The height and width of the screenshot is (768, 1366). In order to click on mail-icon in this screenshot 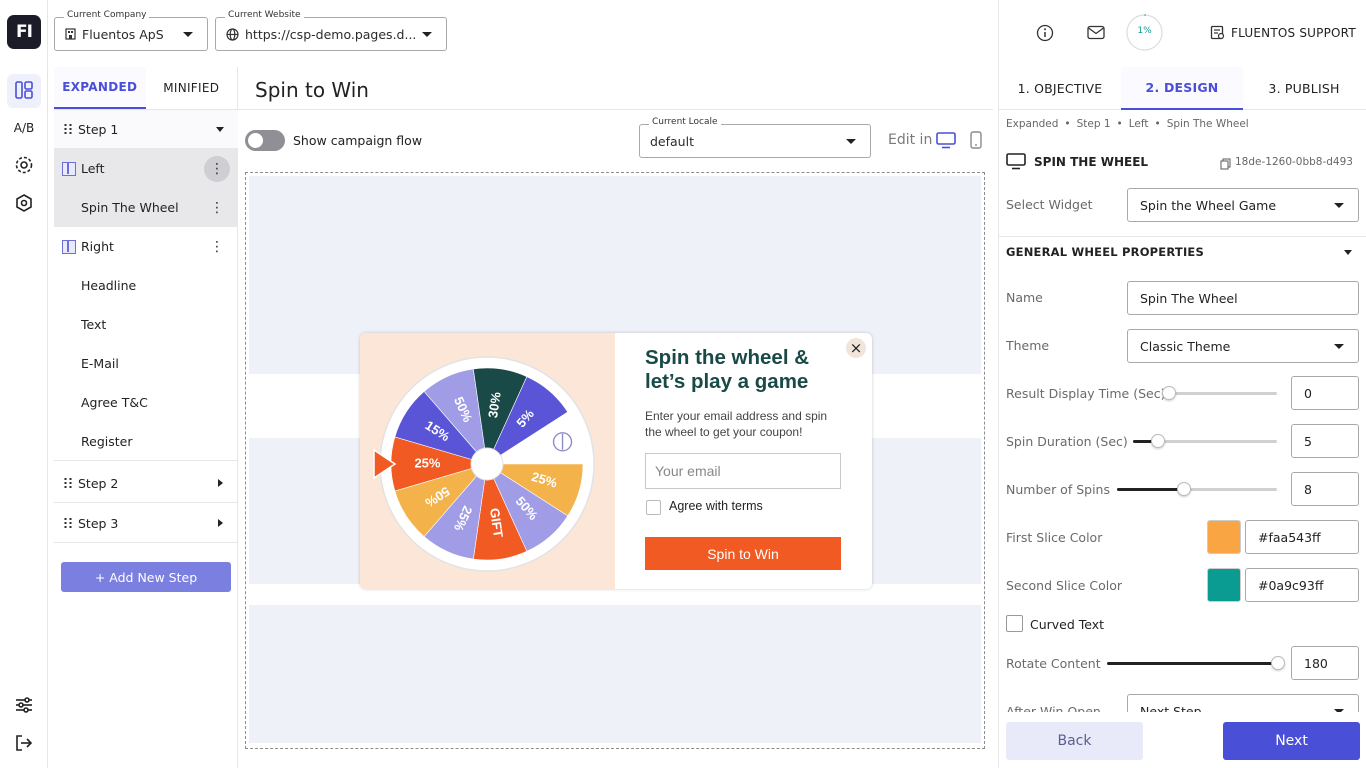, I will do `click(1096, 34)`.